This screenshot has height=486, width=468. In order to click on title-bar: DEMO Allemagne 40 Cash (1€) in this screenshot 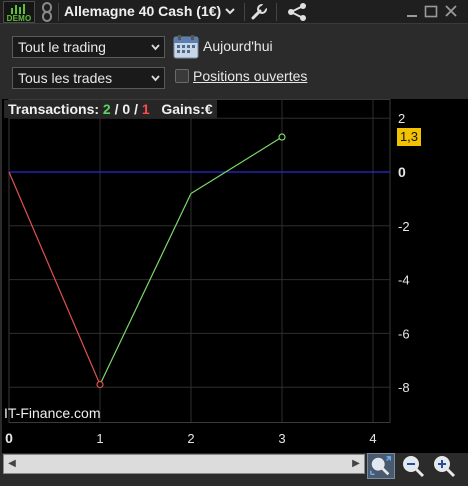, I will do `click(234, 12)`.